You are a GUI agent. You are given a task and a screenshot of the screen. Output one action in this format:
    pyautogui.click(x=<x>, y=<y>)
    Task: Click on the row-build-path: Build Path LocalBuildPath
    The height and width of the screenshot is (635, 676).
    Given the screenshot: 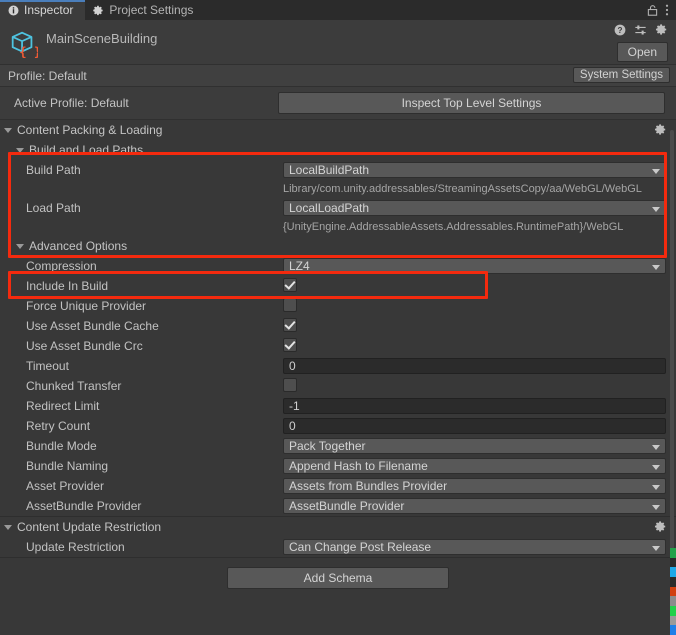 What is the action you would take?
    pyautogui.click(x=338, y=170)
    